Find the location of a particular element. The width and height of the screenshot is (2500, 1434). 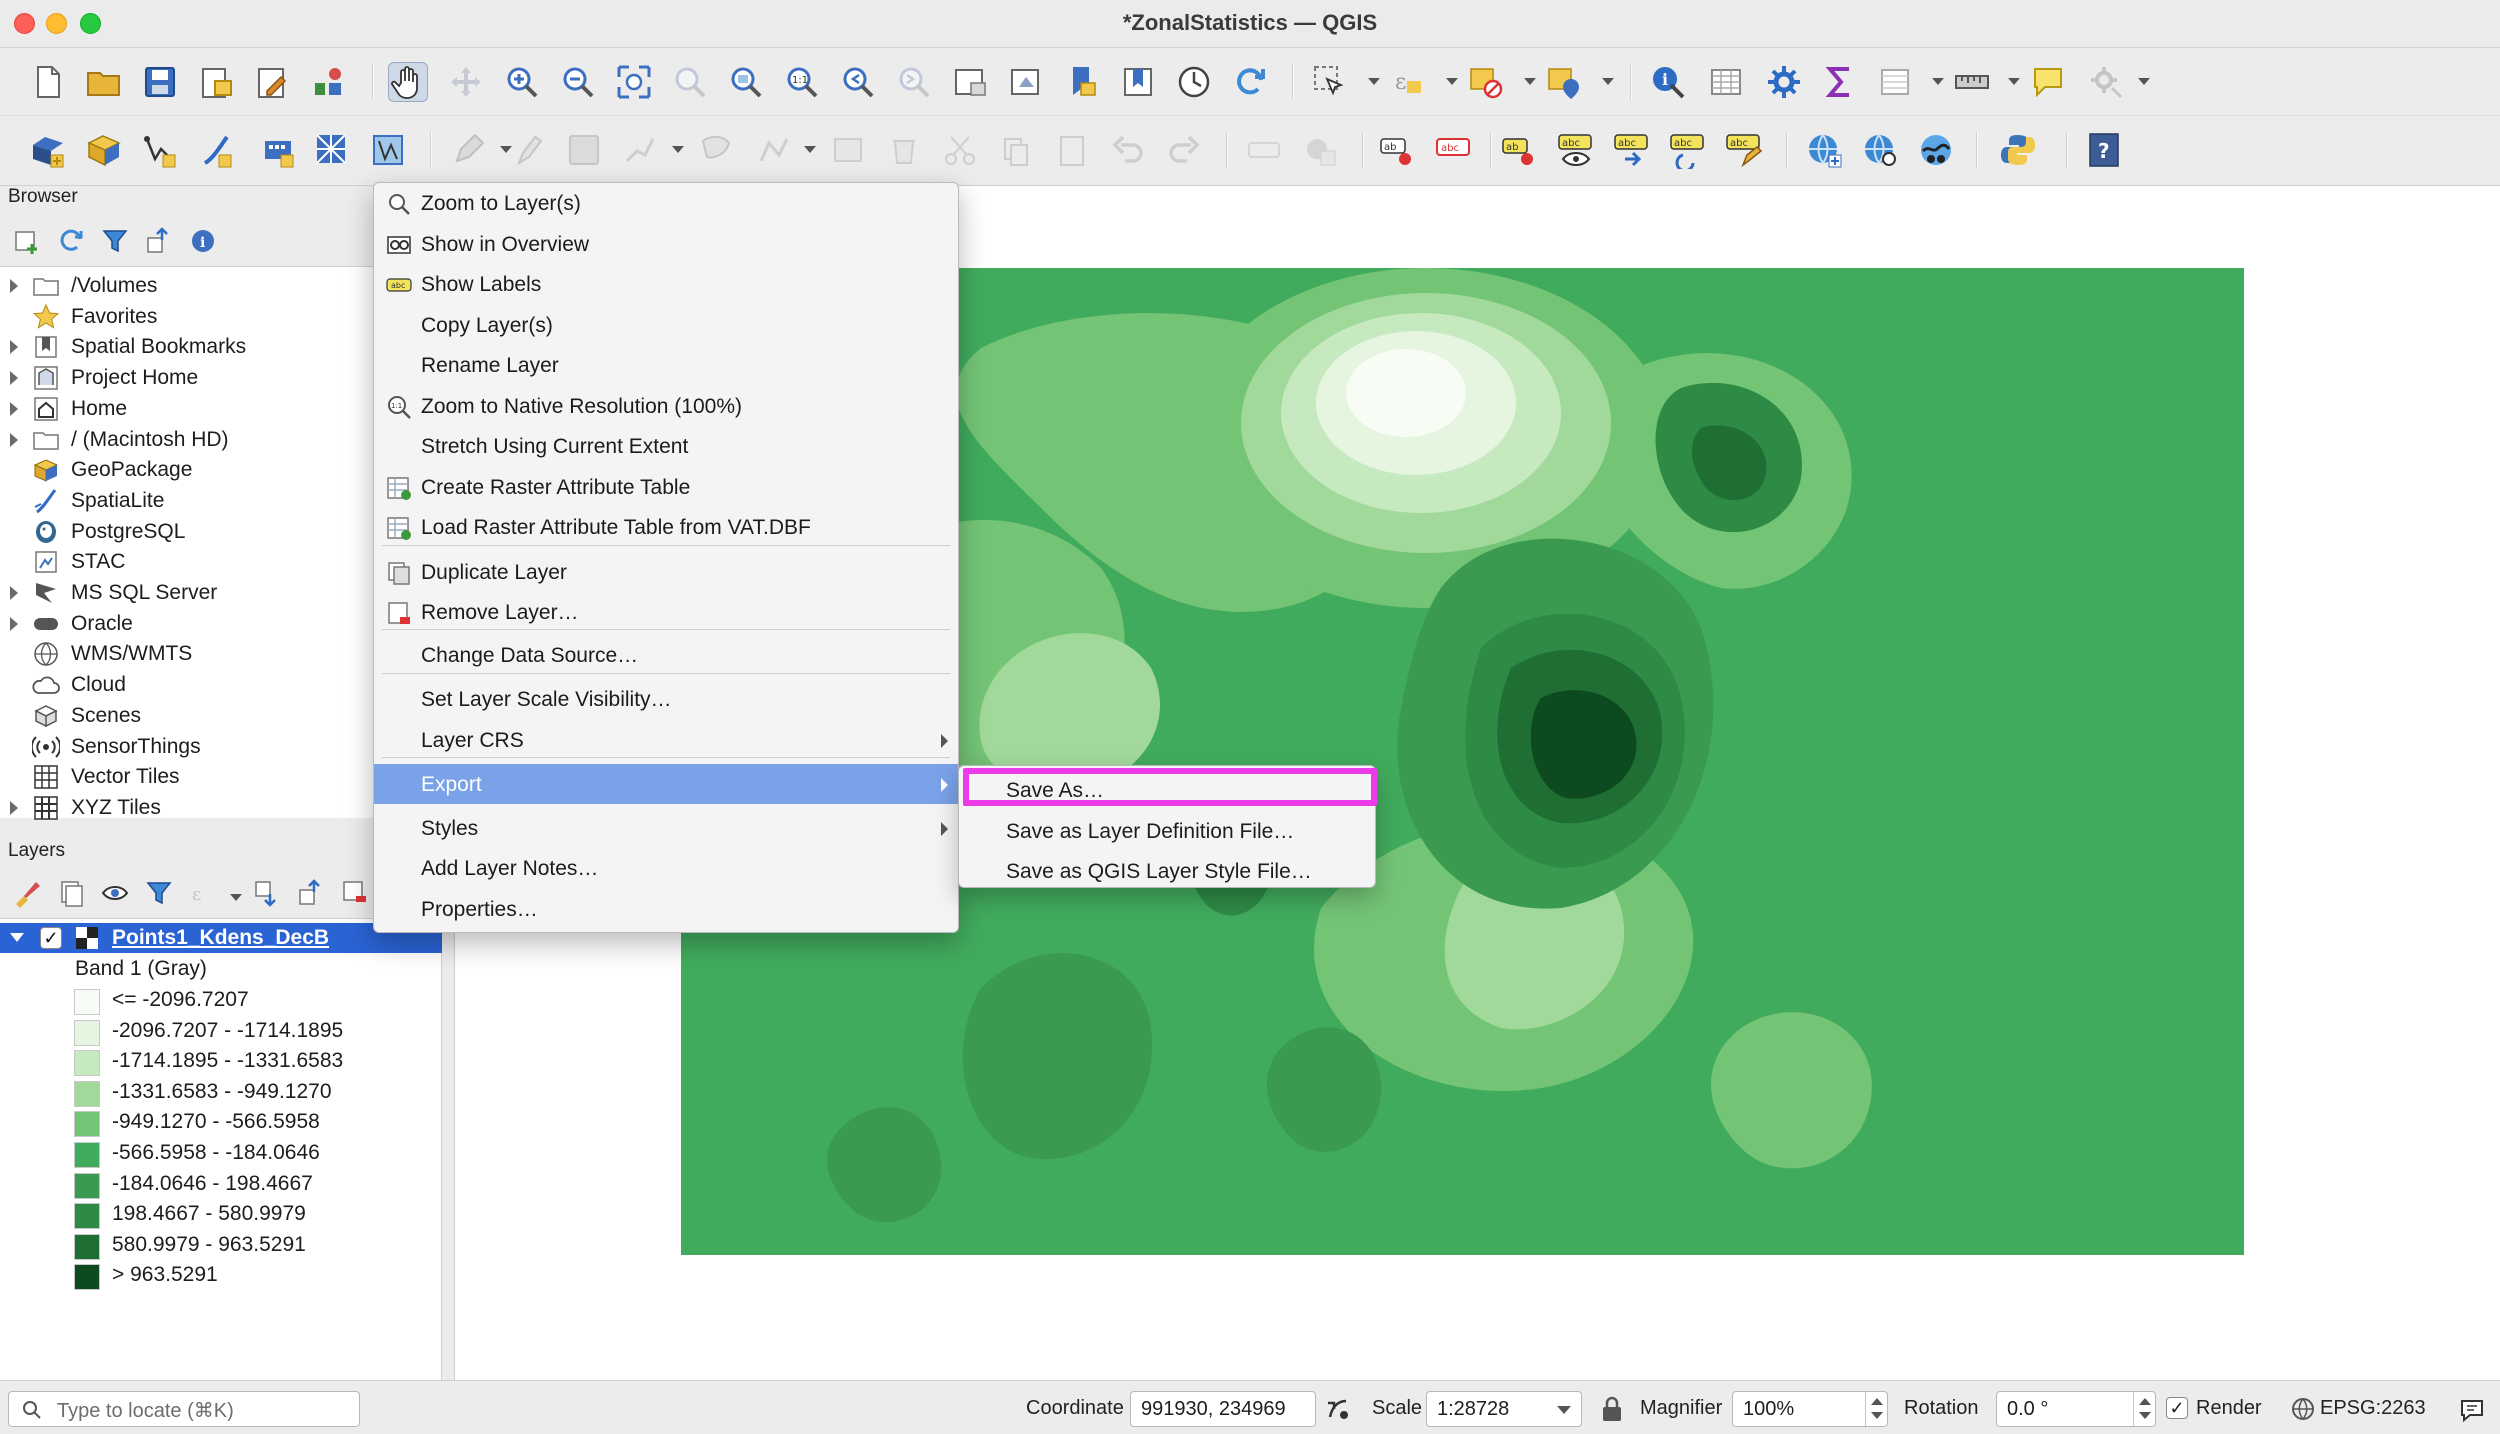

metasearch-catalog-icon is located at coordinates (1880, 150).